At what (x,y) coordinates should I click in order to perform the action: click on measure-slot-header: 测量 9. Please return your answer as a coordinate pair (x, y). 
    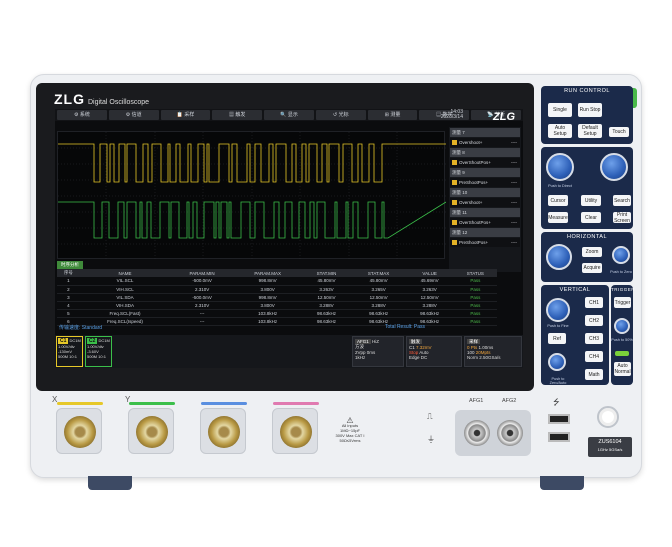
    Looking at the image, I should click on (485, 172).